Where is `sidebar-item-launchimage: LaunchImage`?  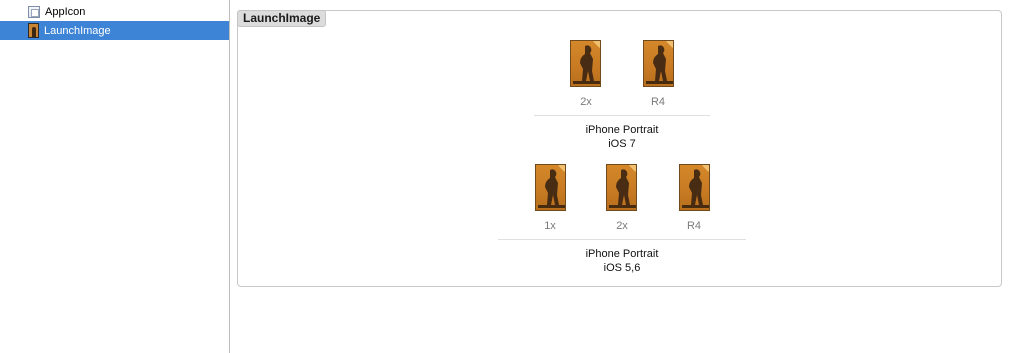
sidebar-item-launchimage: LaunchImage is located at coordinates (114, 30).